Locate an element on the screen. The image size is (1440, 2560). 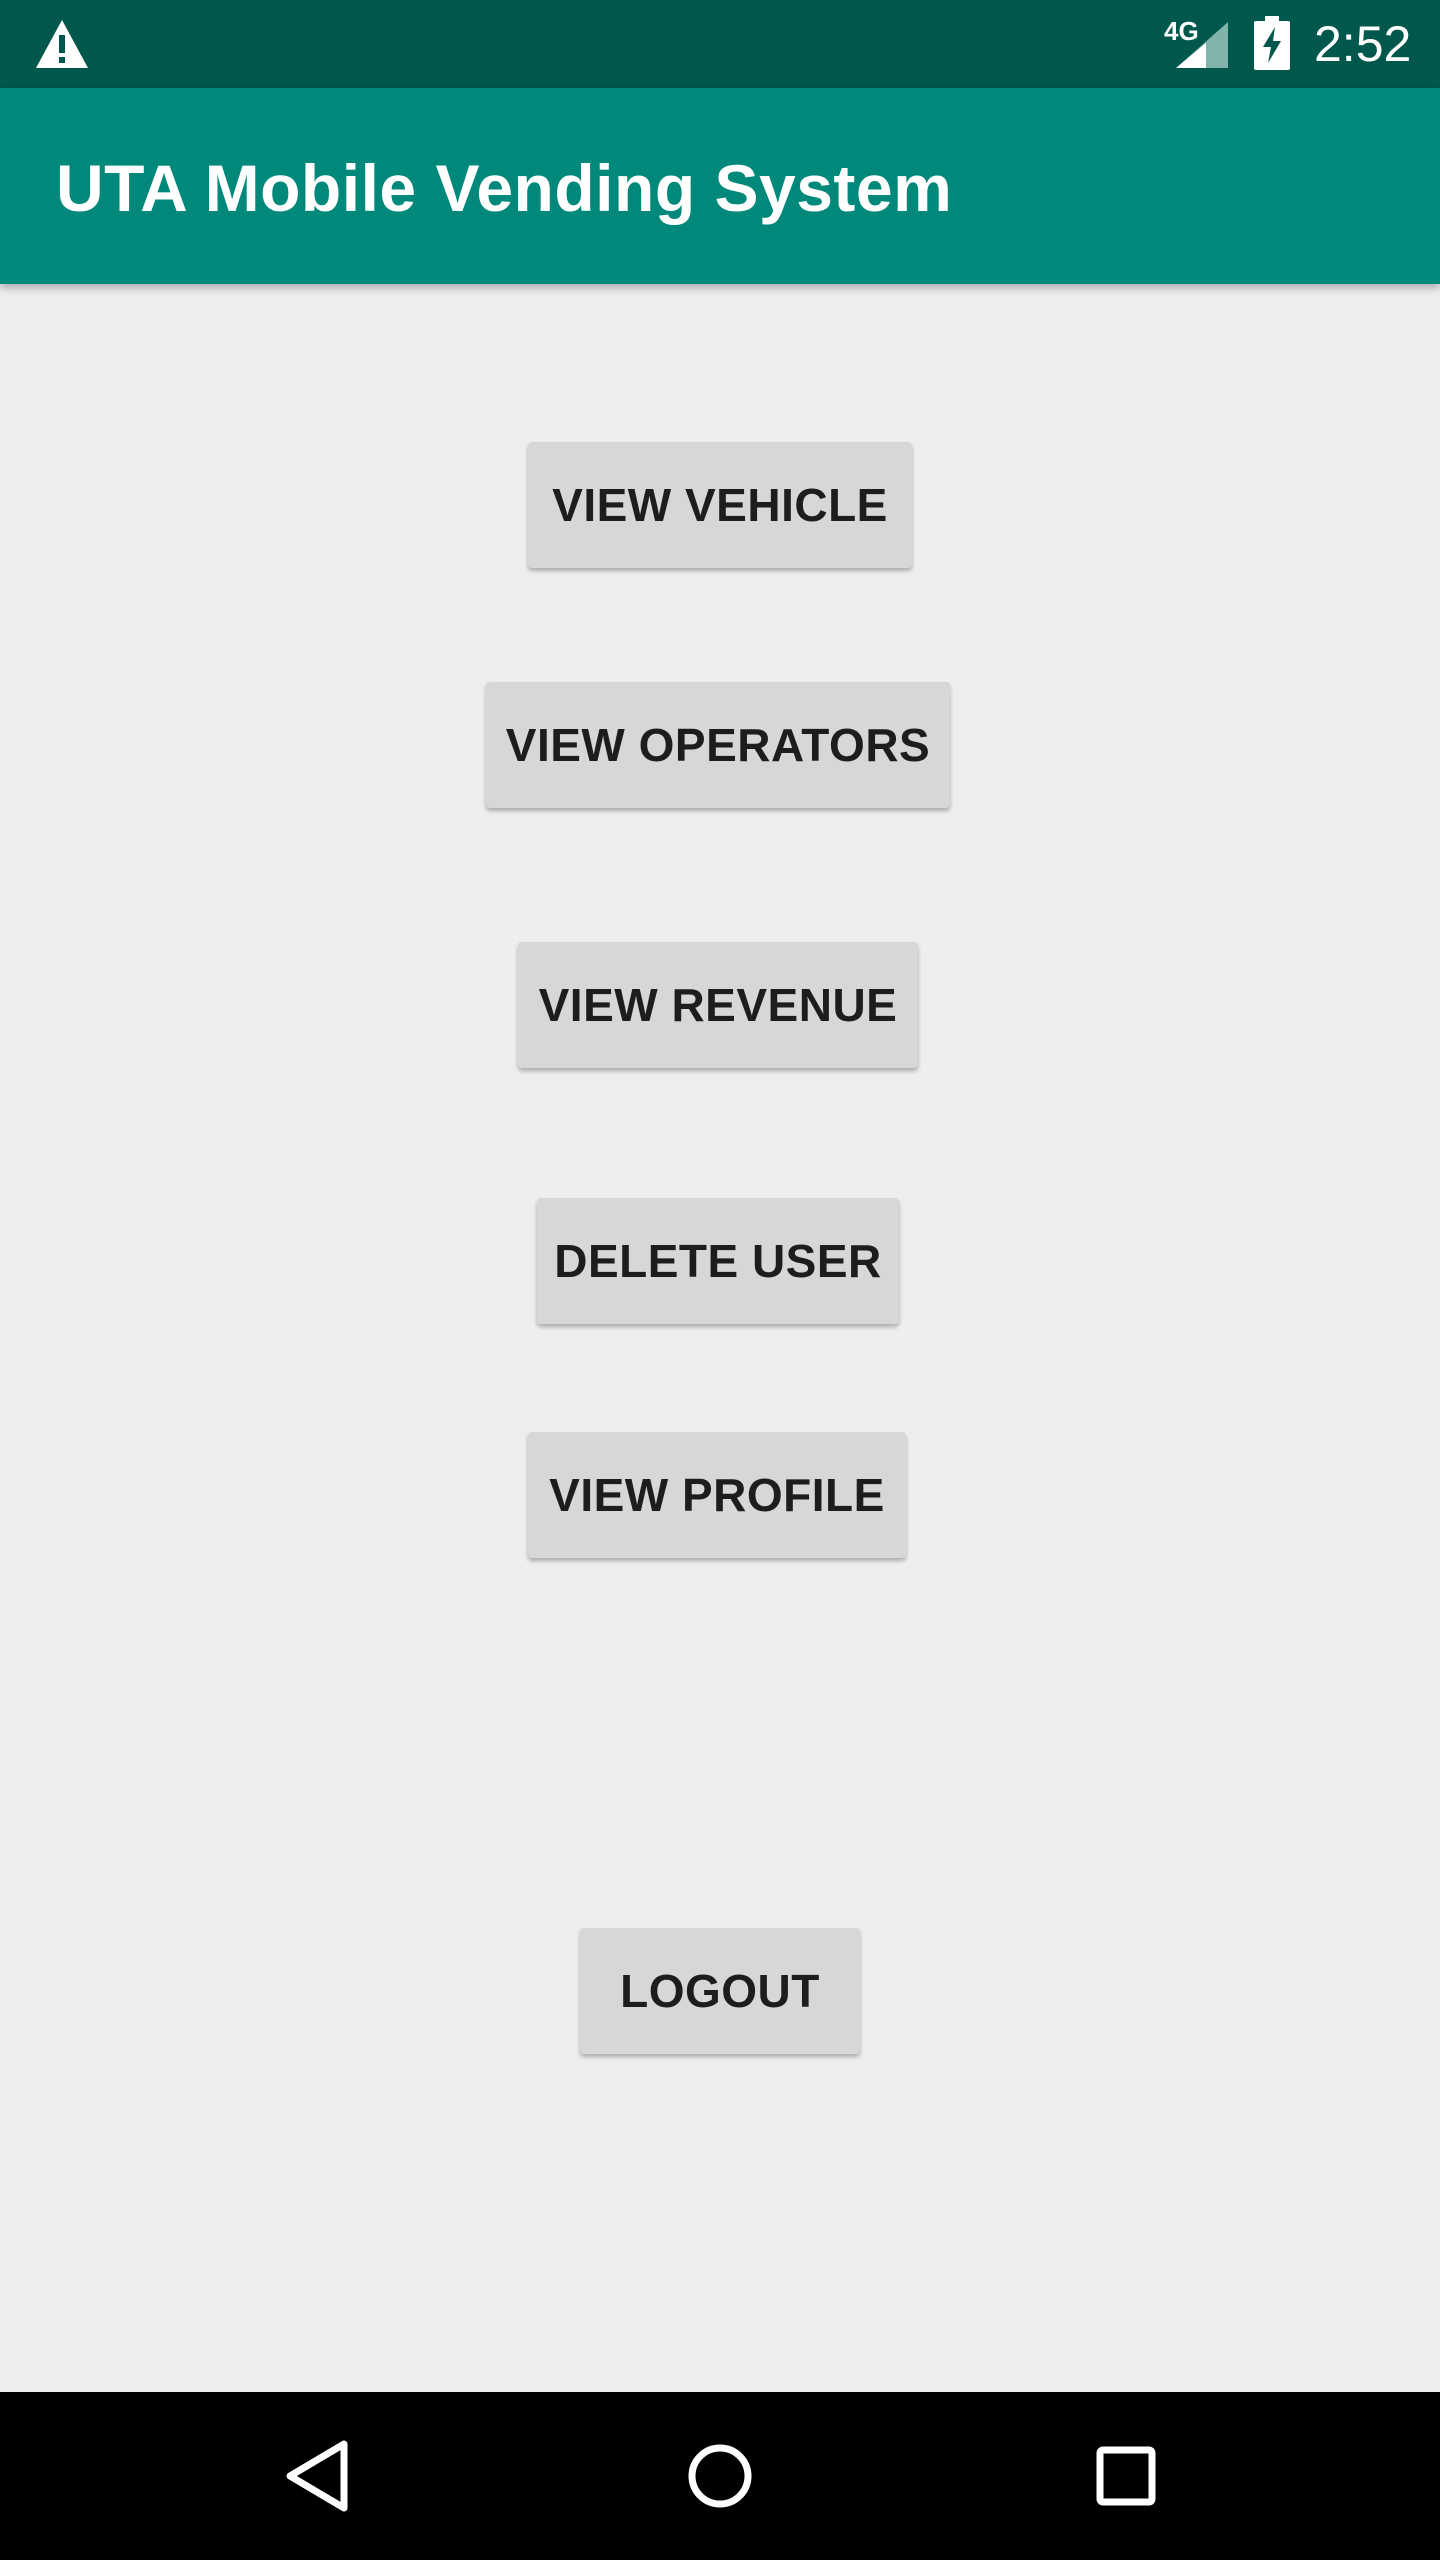
app-title: UTA Mobile Vending System is located at coordinates (504, 188).